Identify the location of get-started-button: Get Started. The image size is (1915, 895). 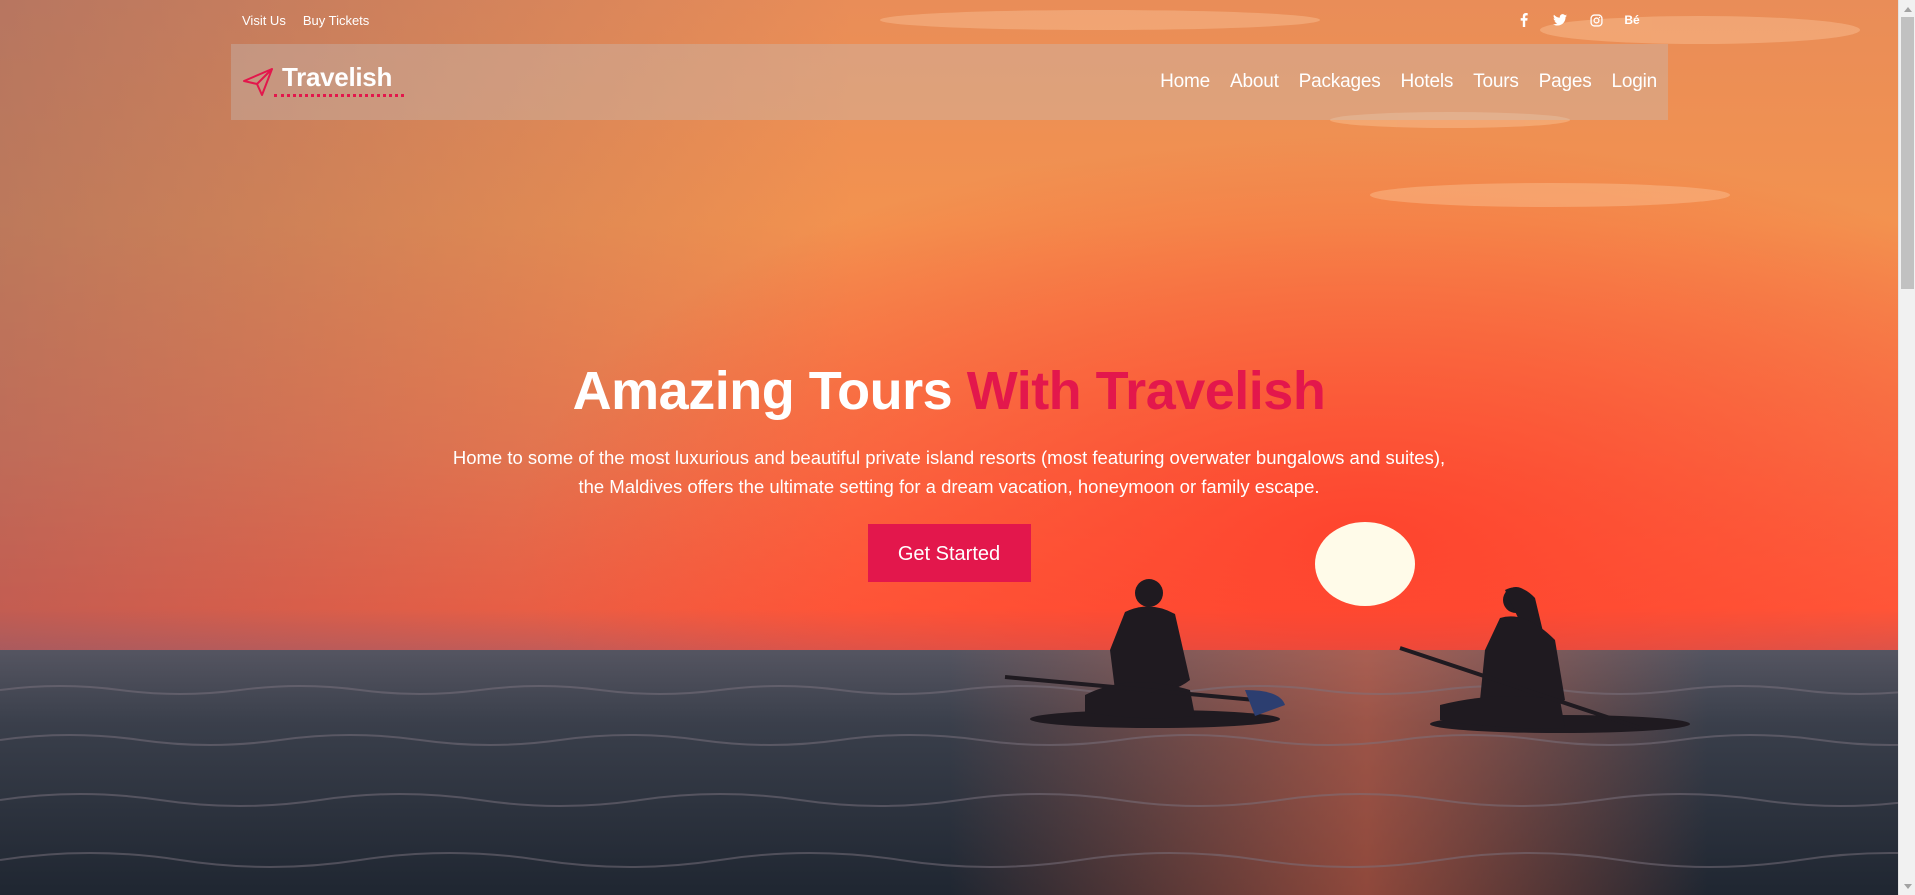
(949, 553).